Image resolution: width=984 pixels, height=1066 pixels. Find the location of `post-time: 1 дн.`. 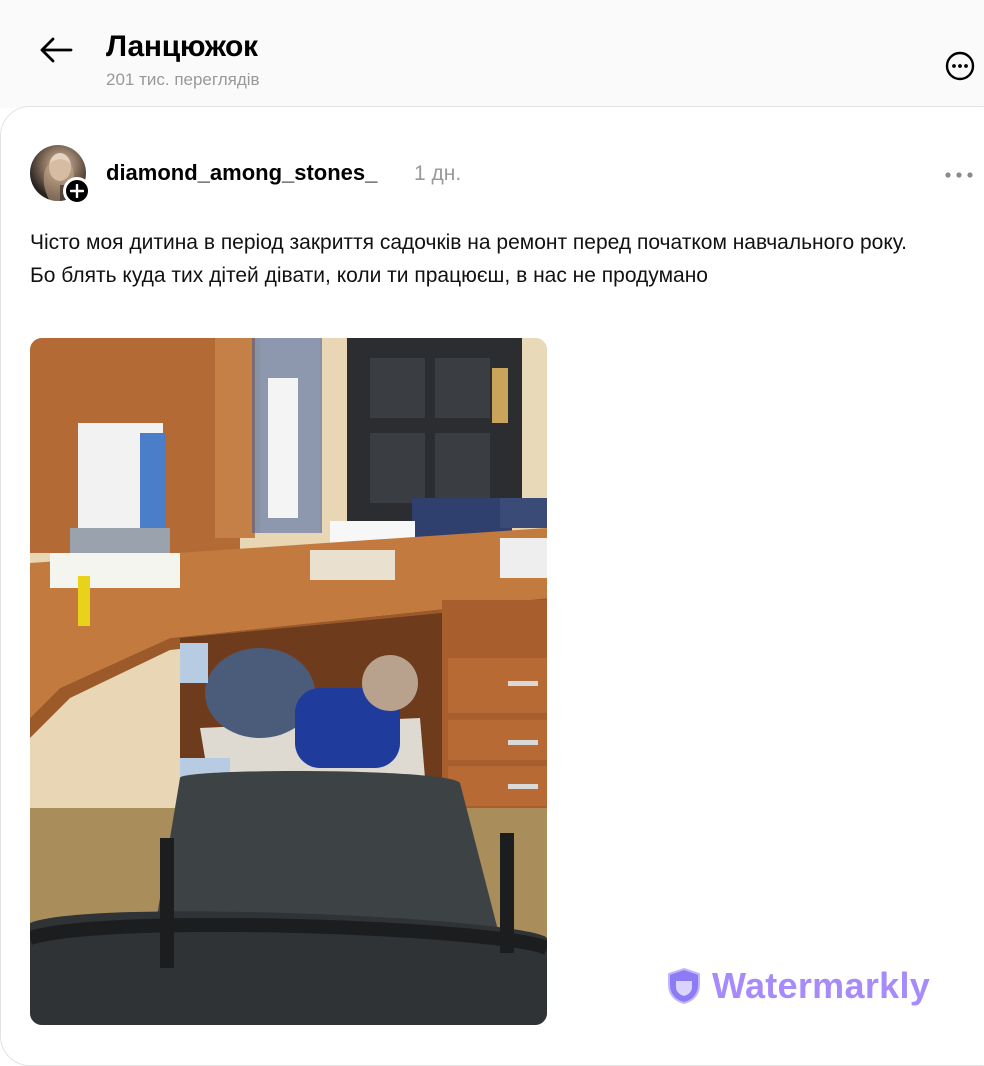

post-time: 1 дн. is located at coordinates (438, 173).